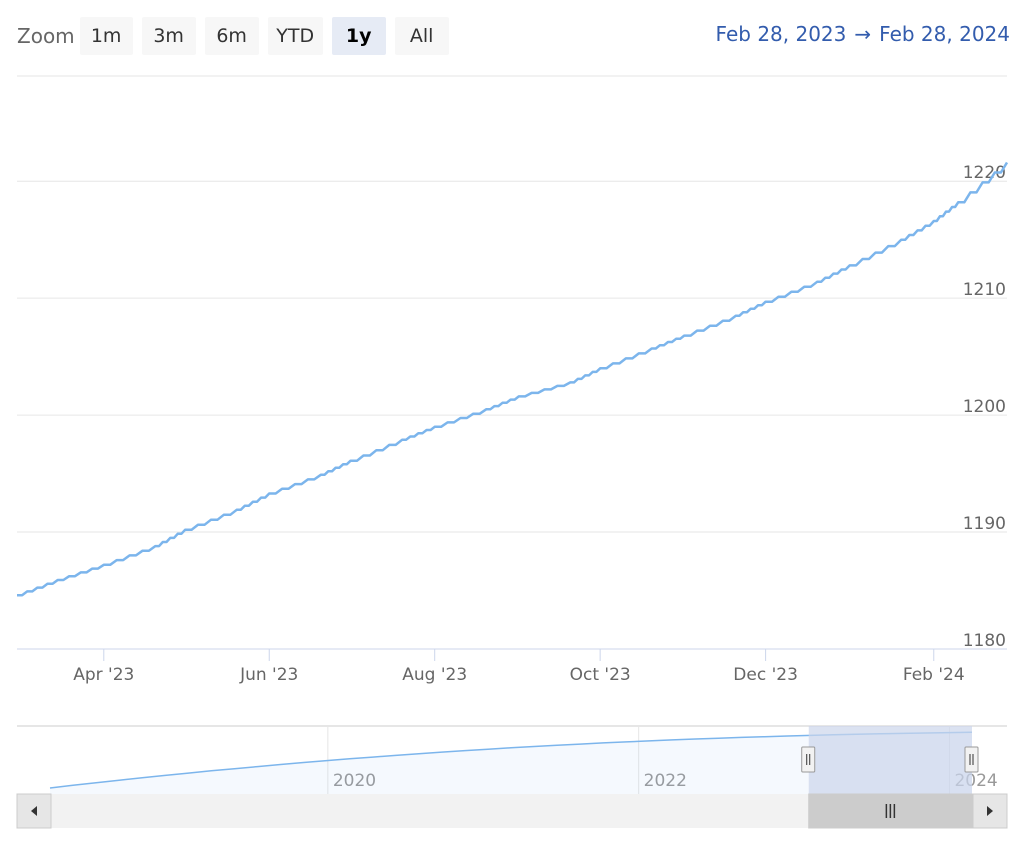 The image size is (1024, 853). Describe the element at coordinates (984, 641) in the screenshot. I see `y-tick-label: 1180` at that location.